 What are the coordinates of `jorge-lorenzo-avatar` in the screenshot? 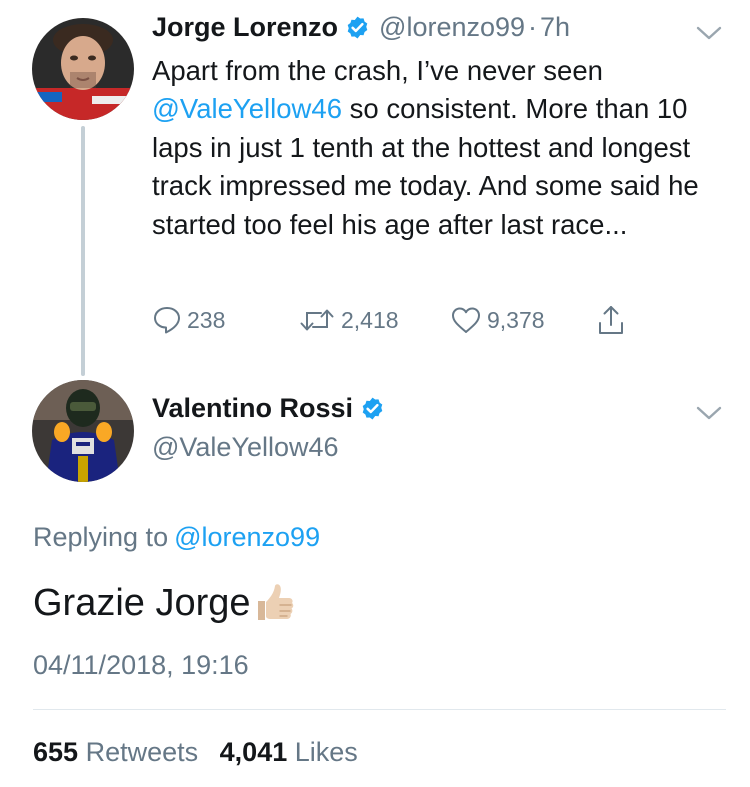 It's located at (83, 69).